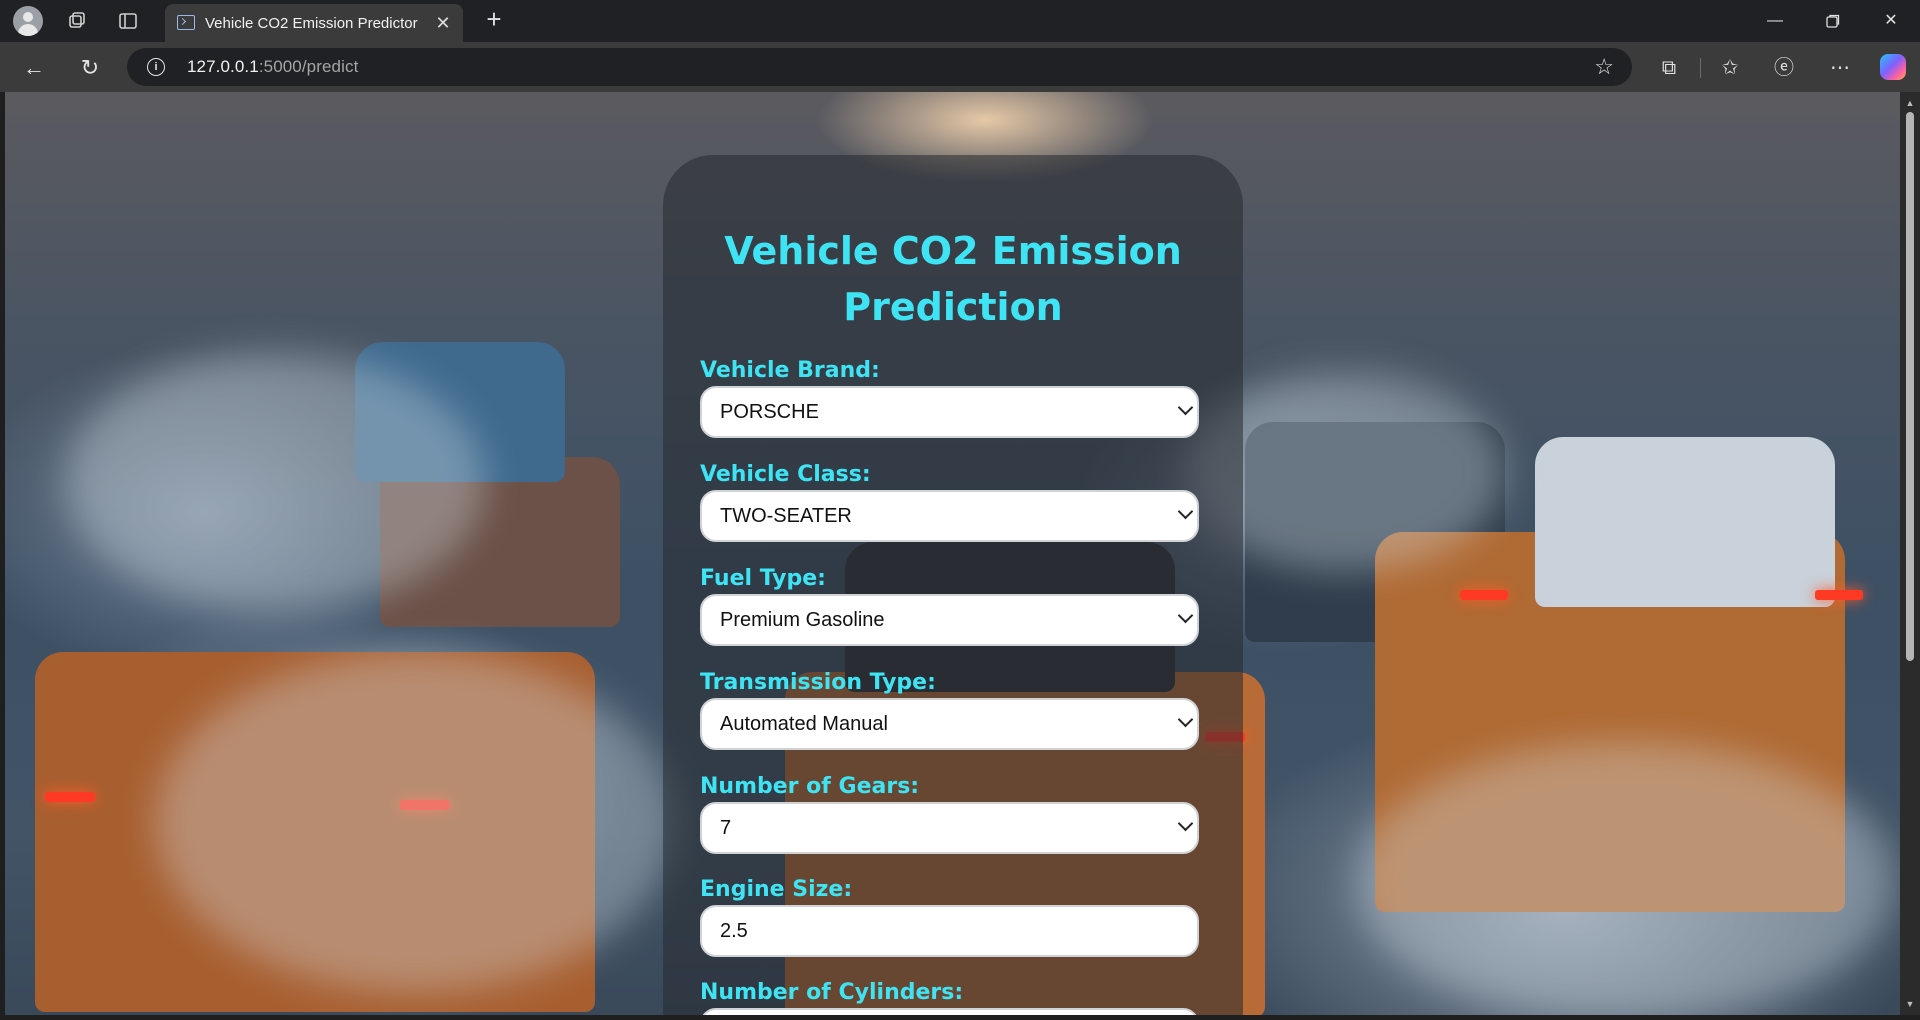  What do you see at coordinates (949, 828) in the screenshot?
I see `number-of-gears-select: 7` at bounding box center [949, 828].